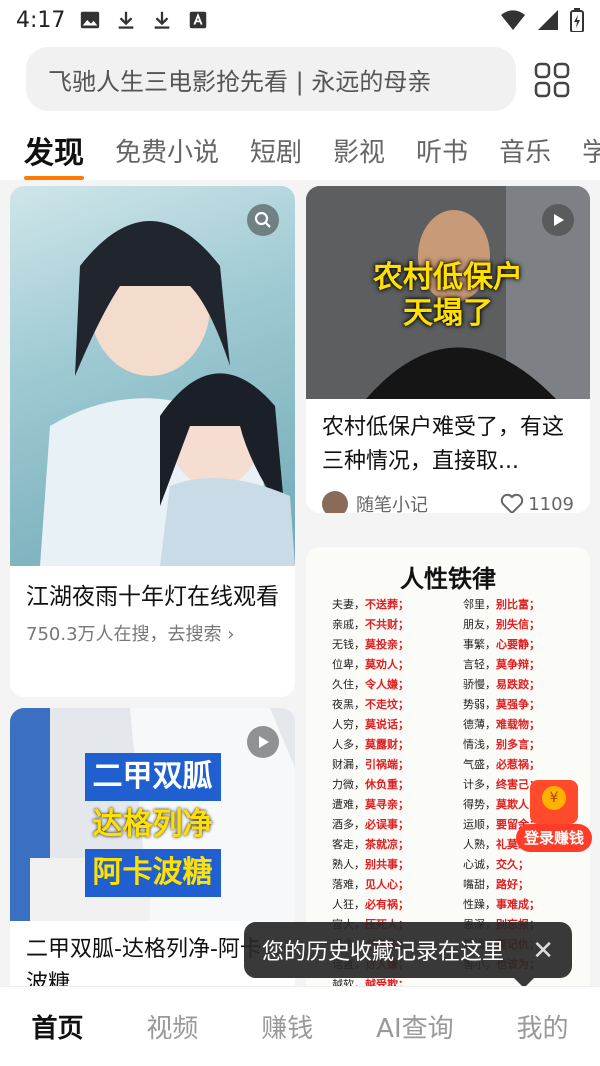 Image resolution: width=600 pixels, height=1066 pixels. I want to click on rule-advice: 茶就凉；, so click(387, 844).